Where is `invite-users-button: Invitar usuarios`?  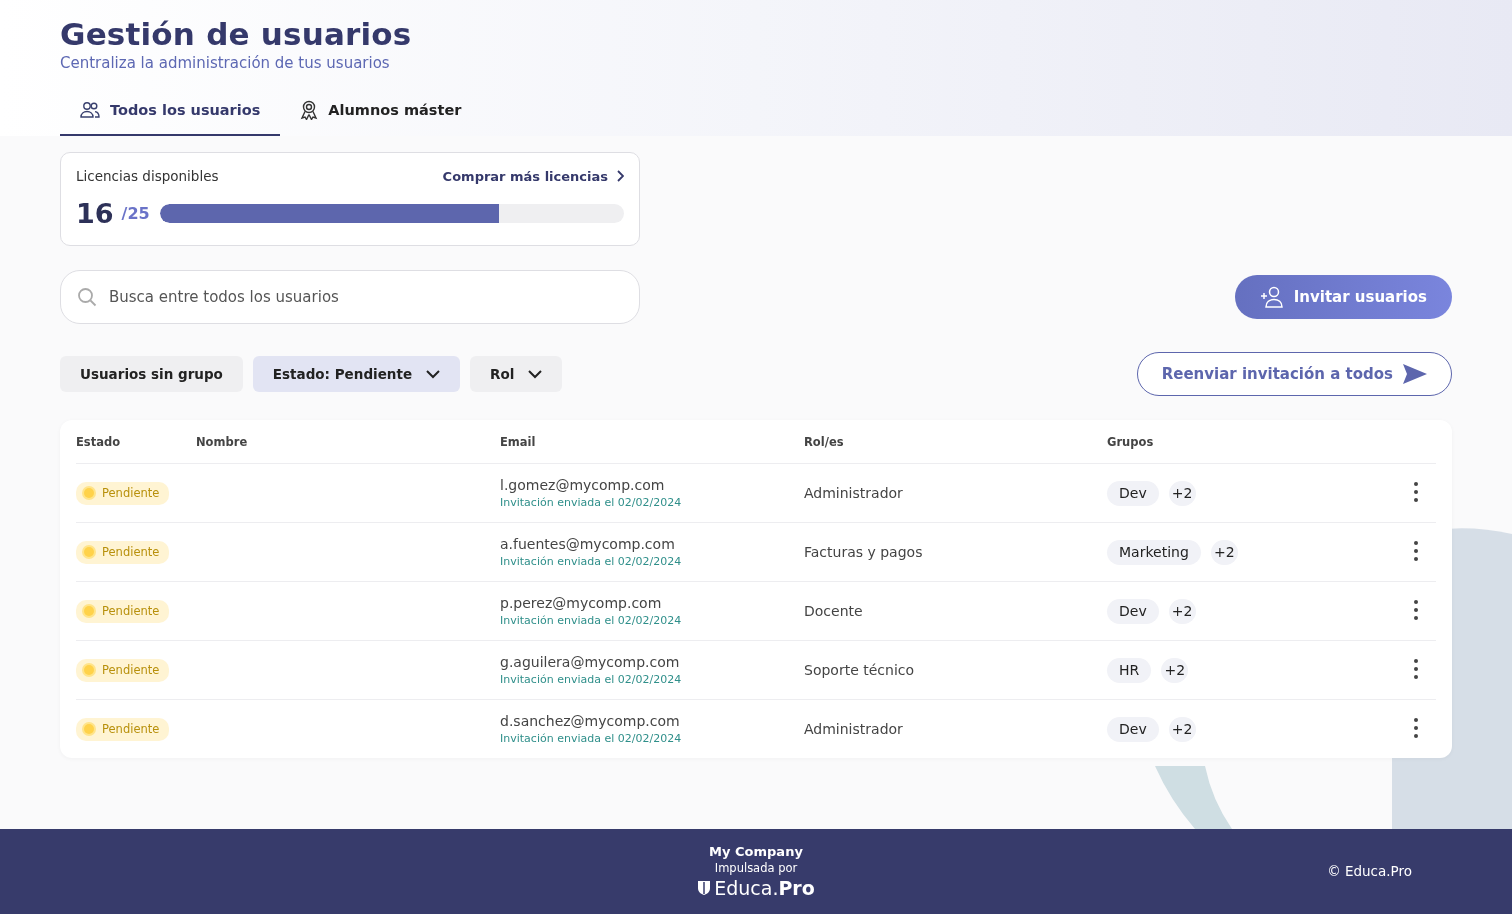 invite-users-button: Invitar usuarios is located at coordinates (1343, 297).